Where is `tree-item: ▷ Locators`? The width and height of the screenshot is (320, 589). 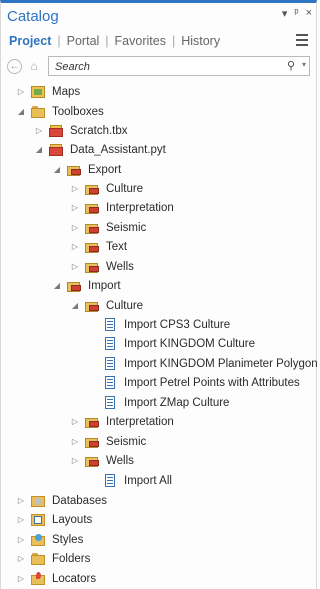 tree-item: ▷ Locators is located at coordinates (56, 578).